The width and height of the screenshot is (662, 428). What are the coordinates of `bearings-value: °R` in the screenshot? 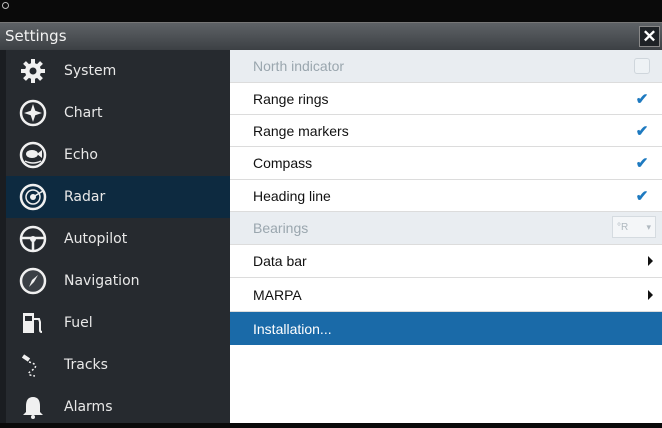 It's located at (623, 227).